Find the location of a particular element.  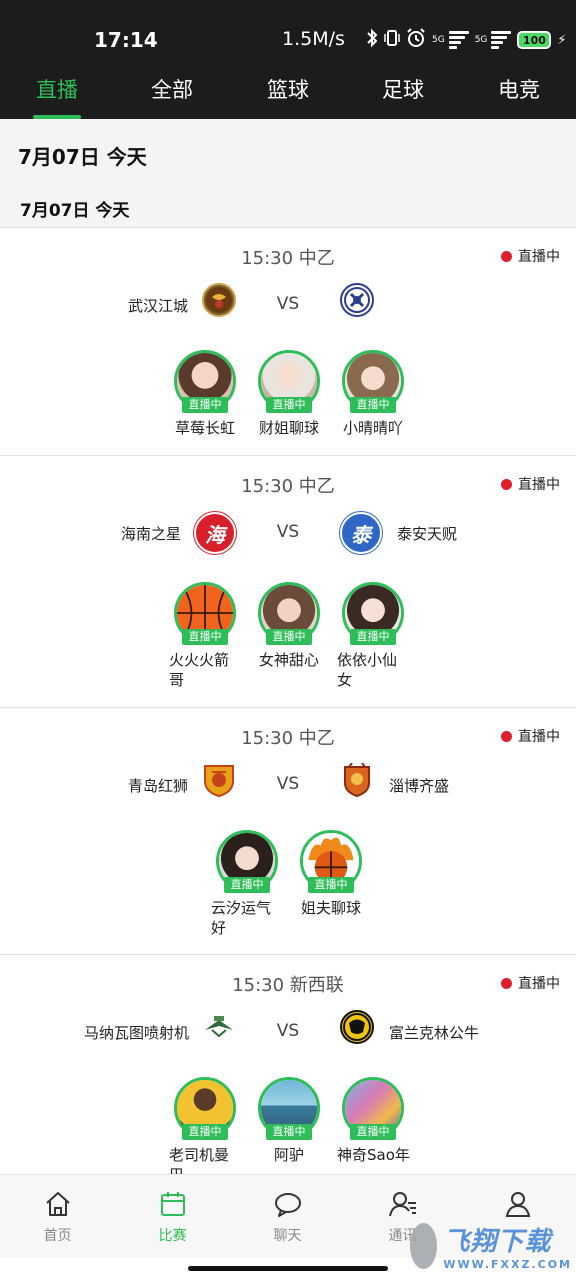

tab-esports: 电竞 is located at coordinates (519, 89).